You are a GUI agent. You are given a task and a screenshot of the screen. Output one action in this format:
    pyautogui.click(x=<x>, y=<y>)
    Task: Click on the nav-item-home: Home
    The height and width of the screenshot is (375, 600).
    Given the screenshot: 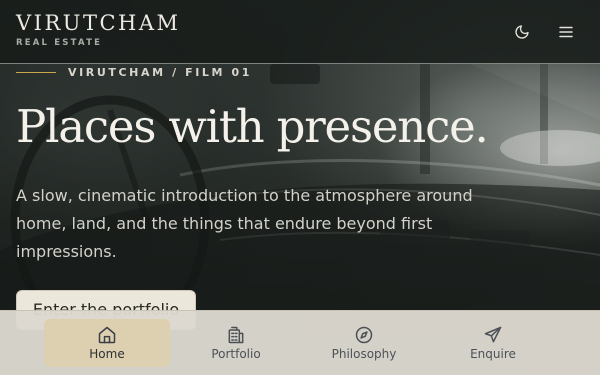 What is the action you would take?
    pyautogui.click(x=107, y=343)
    